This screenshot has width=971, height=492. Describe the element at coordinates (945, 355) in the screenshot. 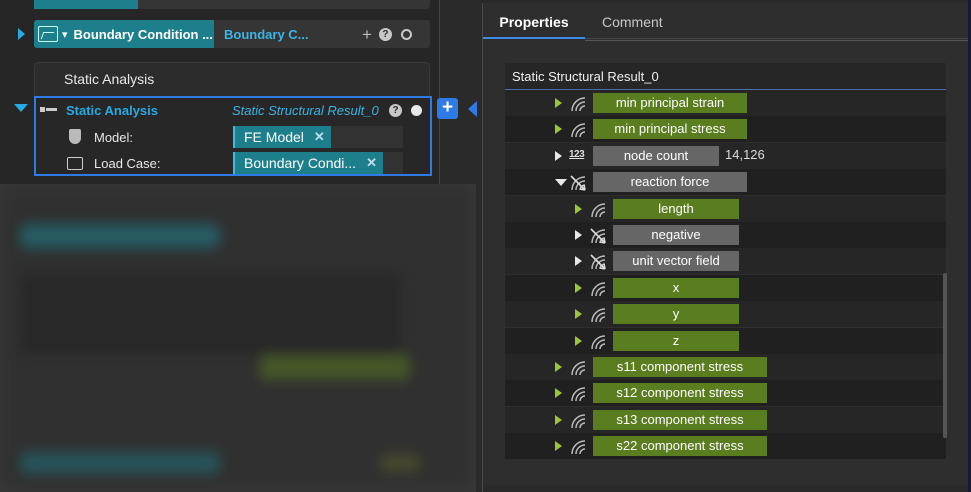

I see `tree-scrollbar` at that location.